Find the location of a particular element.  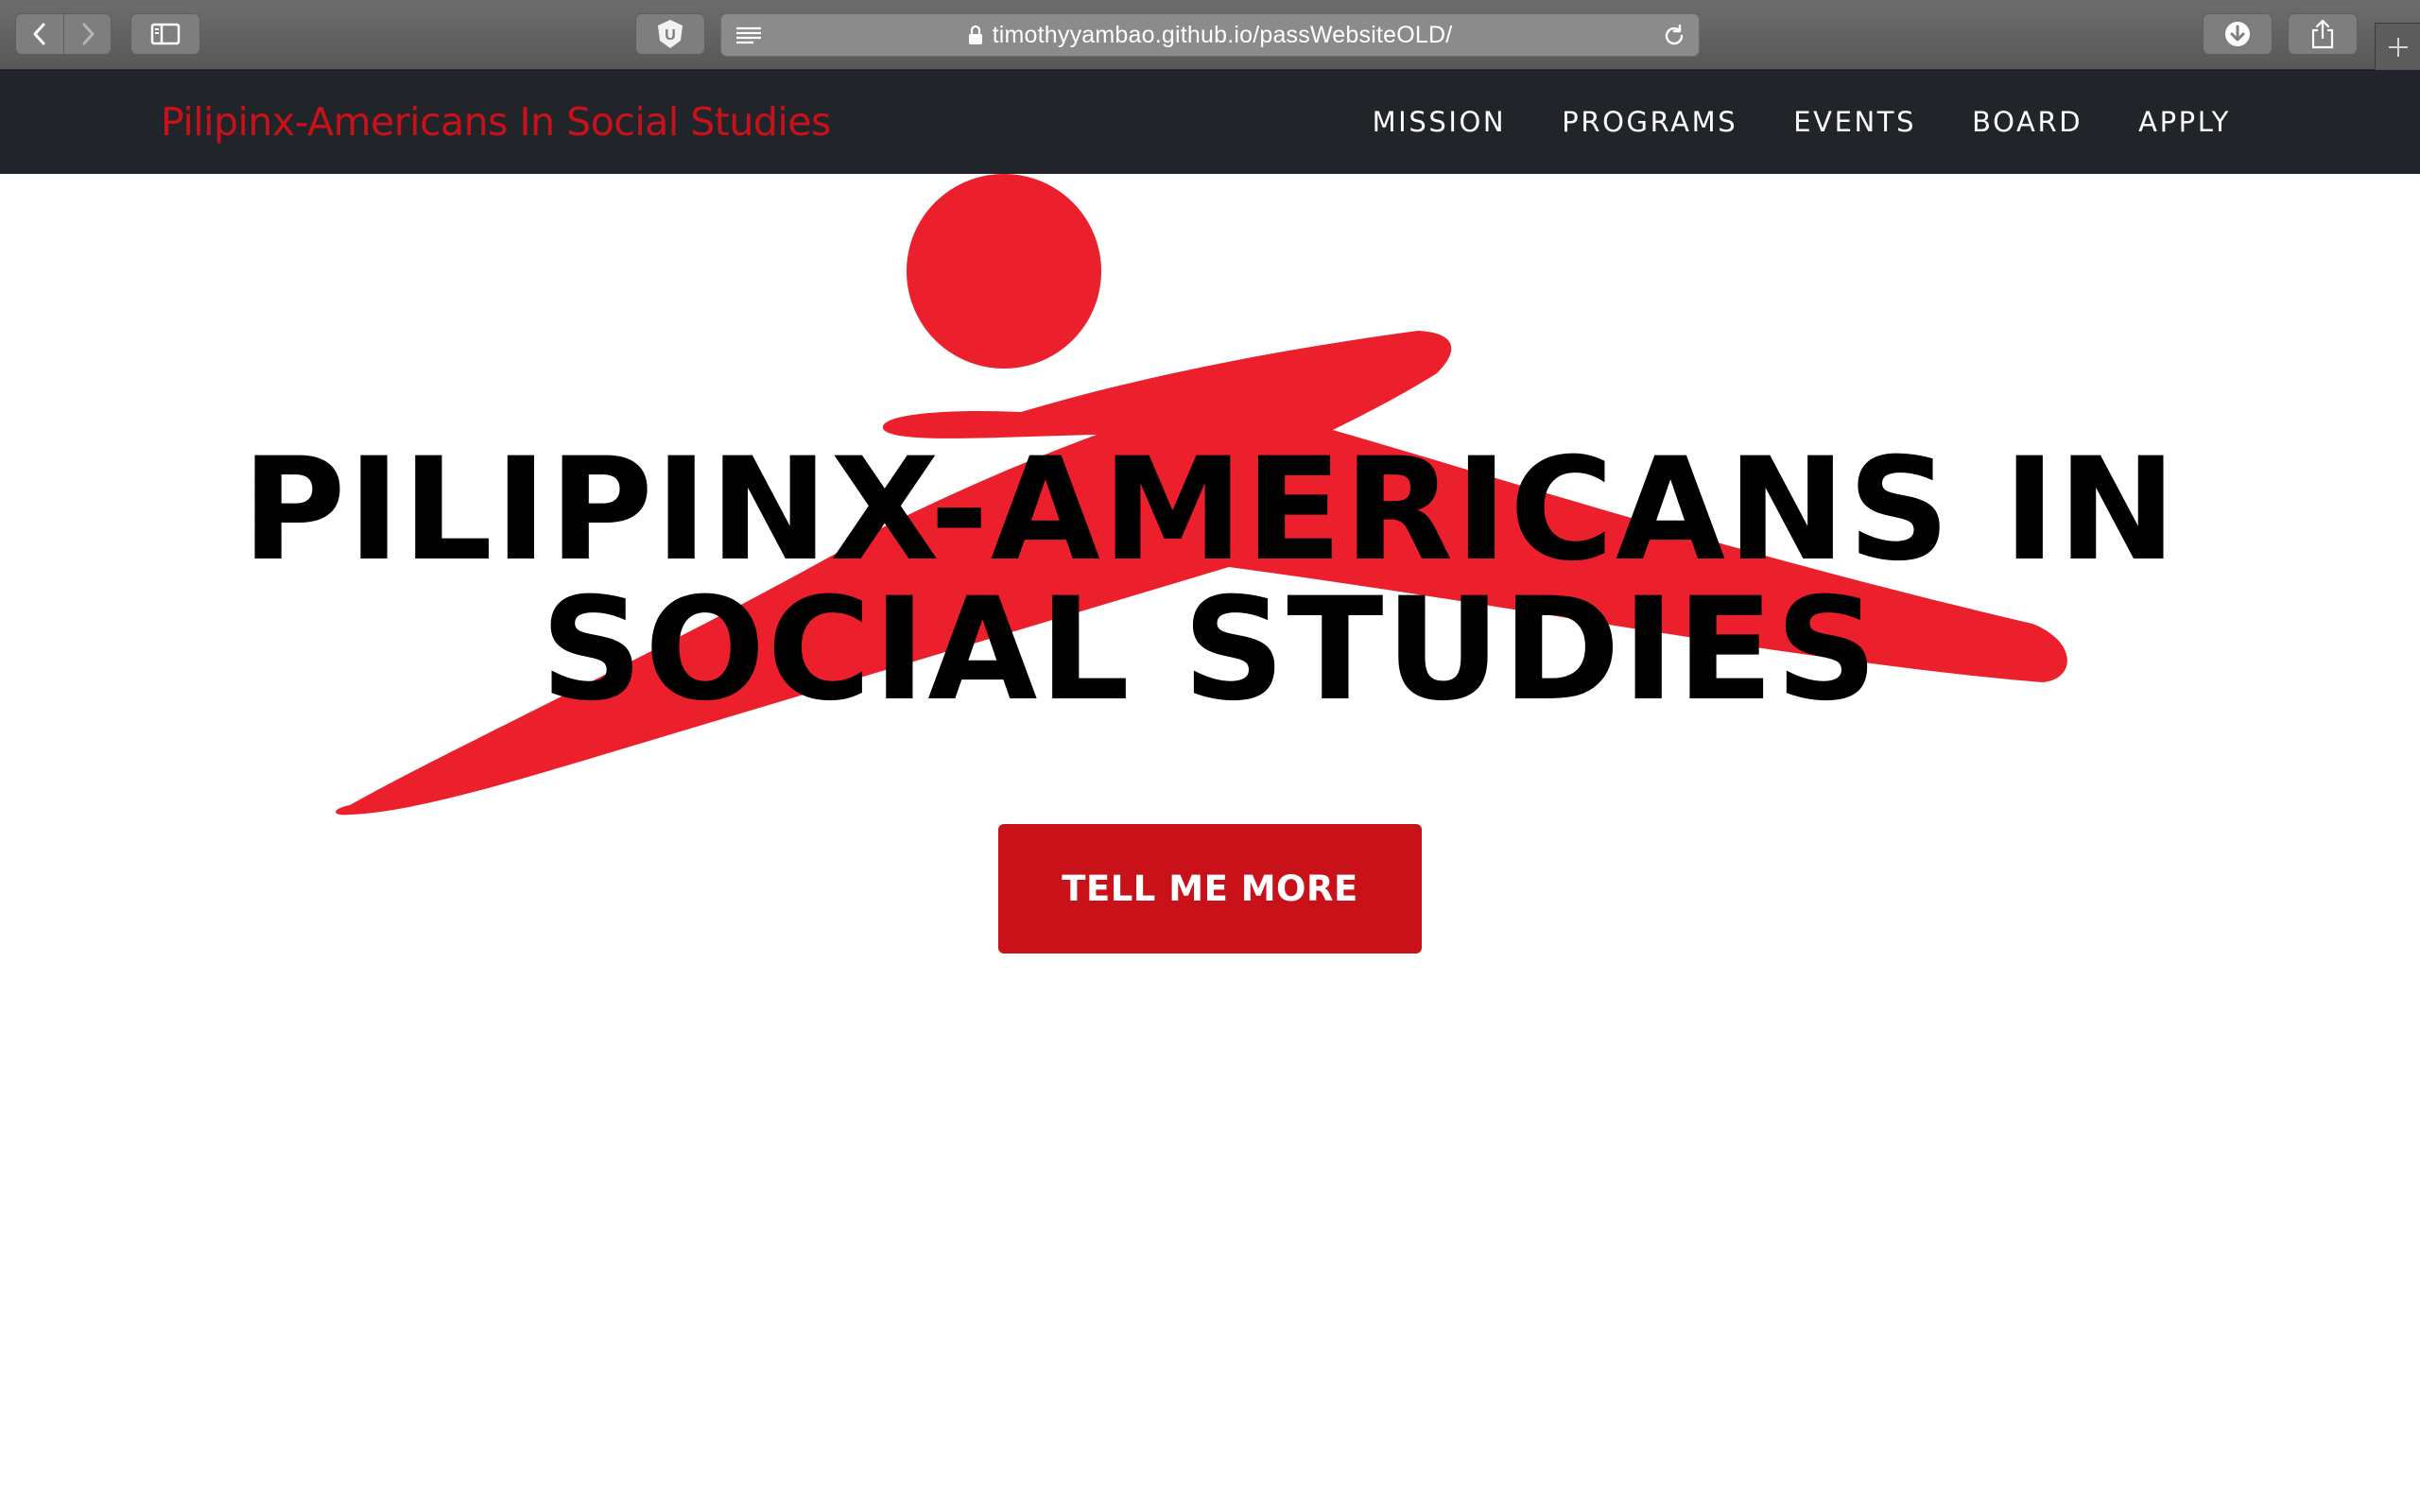

nav-link-apply: APPLY is located at coordinates (2184, 122).